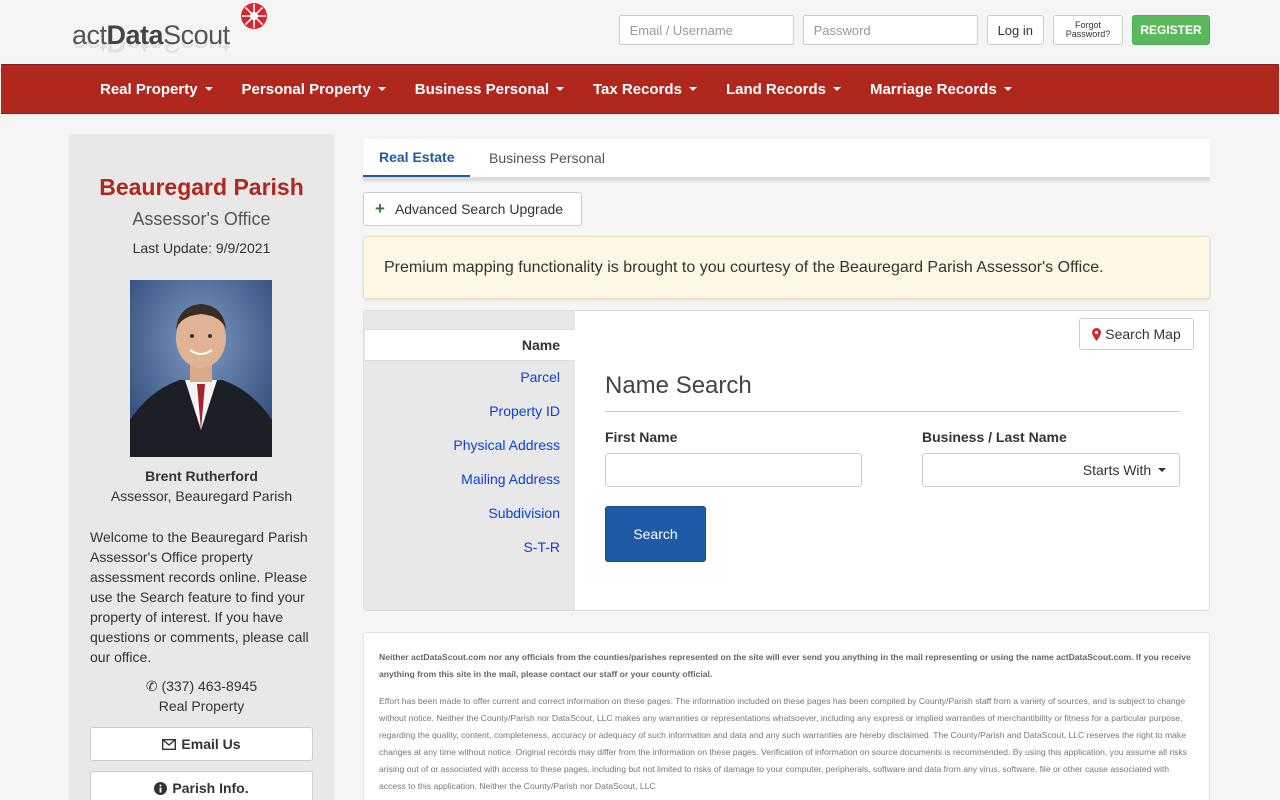  What do you see at coordinates (733, 470) in the screenshot?
I see `first-name-input` at bounding box center [733, 470].